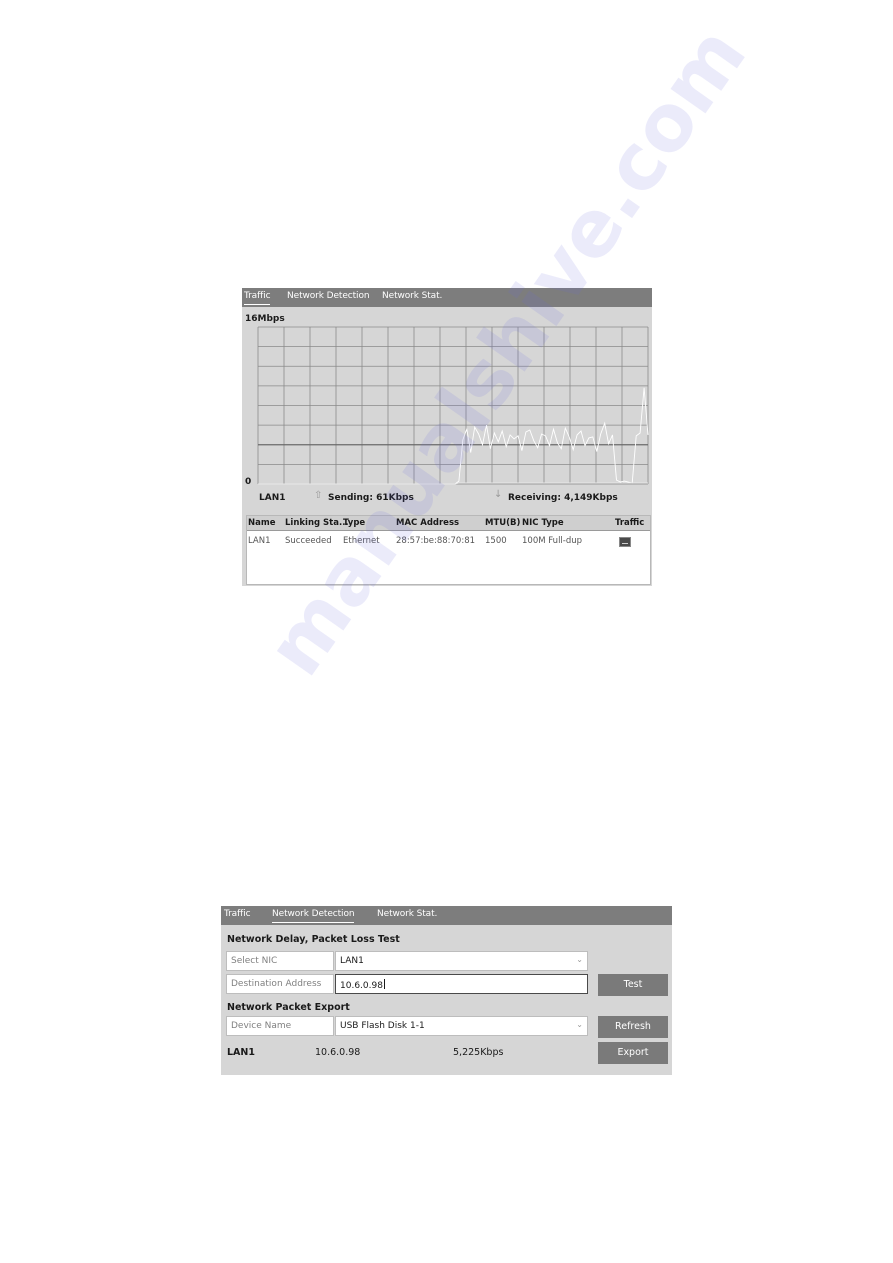 The image size is (893, 1263). I want to click on destination-address-row: Destination Address 10.6.0.98, so click(407, 984).